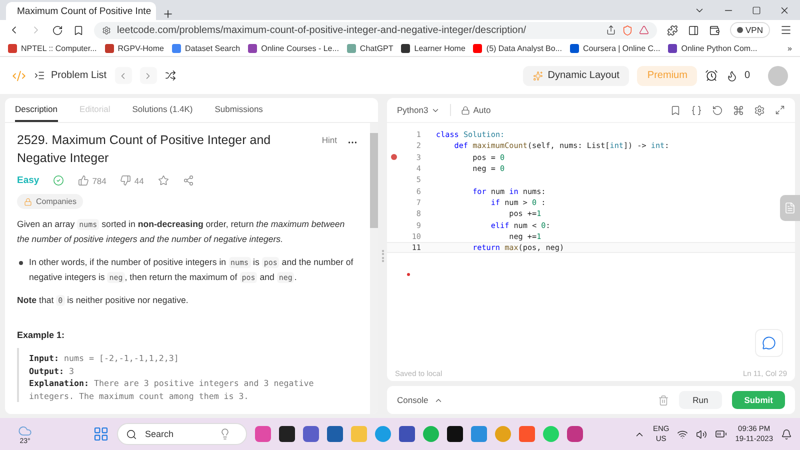 This screenshot has height=450, width=800. I want to click on wallet-icon, so click(714, 30).